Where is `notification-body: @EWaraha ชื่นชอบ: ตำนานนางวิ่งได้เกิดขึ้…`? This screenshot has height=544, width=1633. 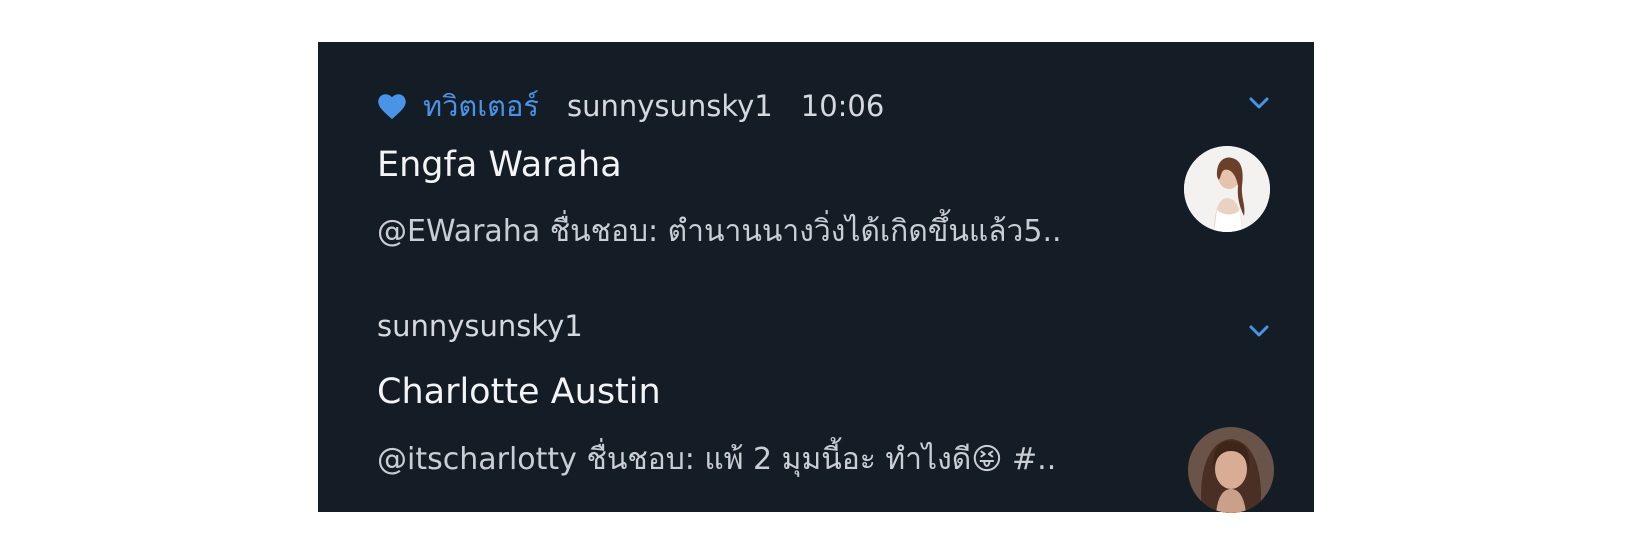 notification-body: @EWaraha ชื่นชอบ: ตำนานนางวิ่งได้เกิดขึ้… is located at coordinates (719, 231).